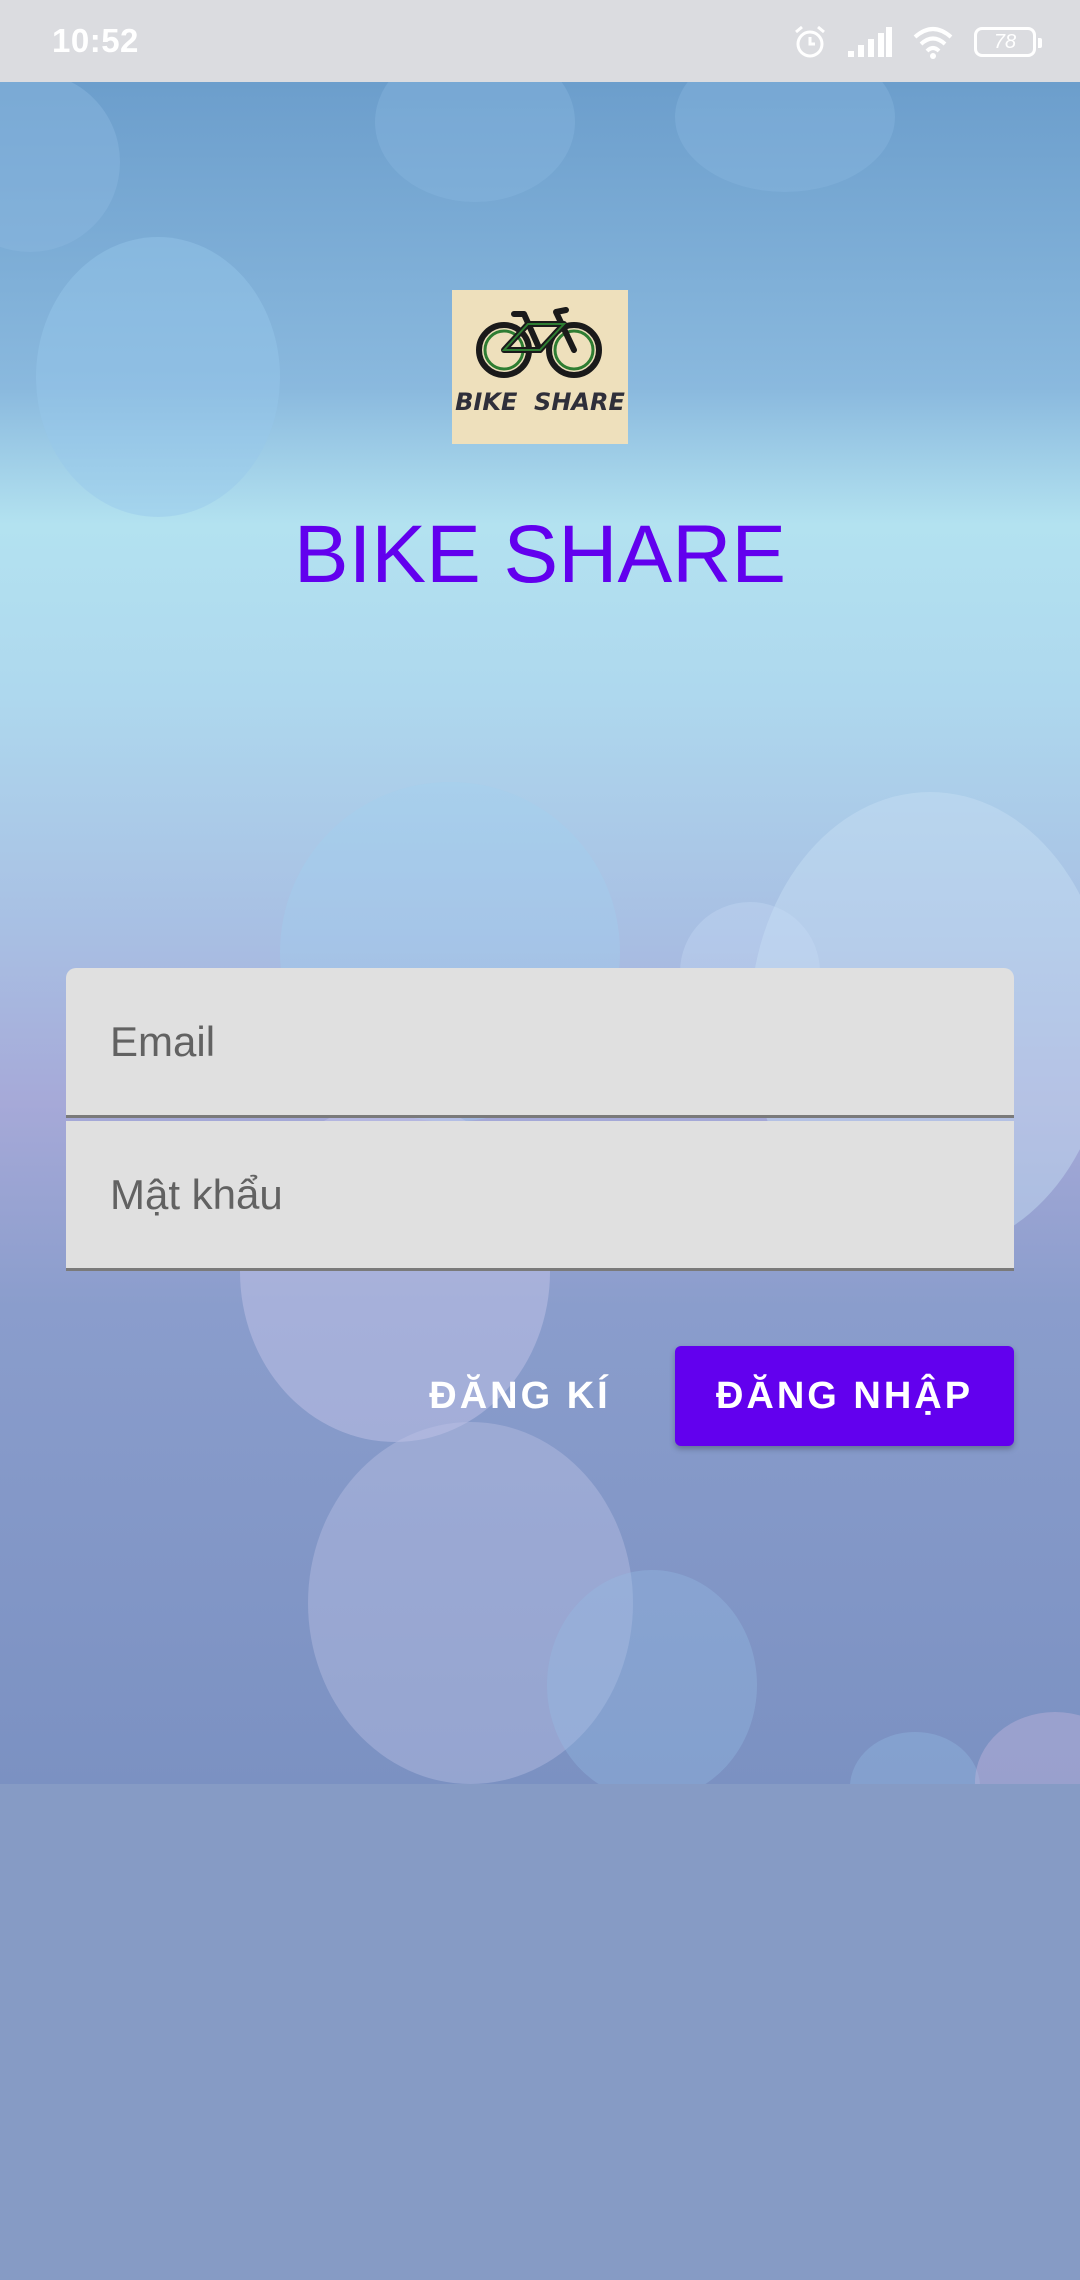 The width and height of the screenshot is (1080, 2280). I want to click on login-button: ĐĂNG NHẬP, so click(844, 1396).